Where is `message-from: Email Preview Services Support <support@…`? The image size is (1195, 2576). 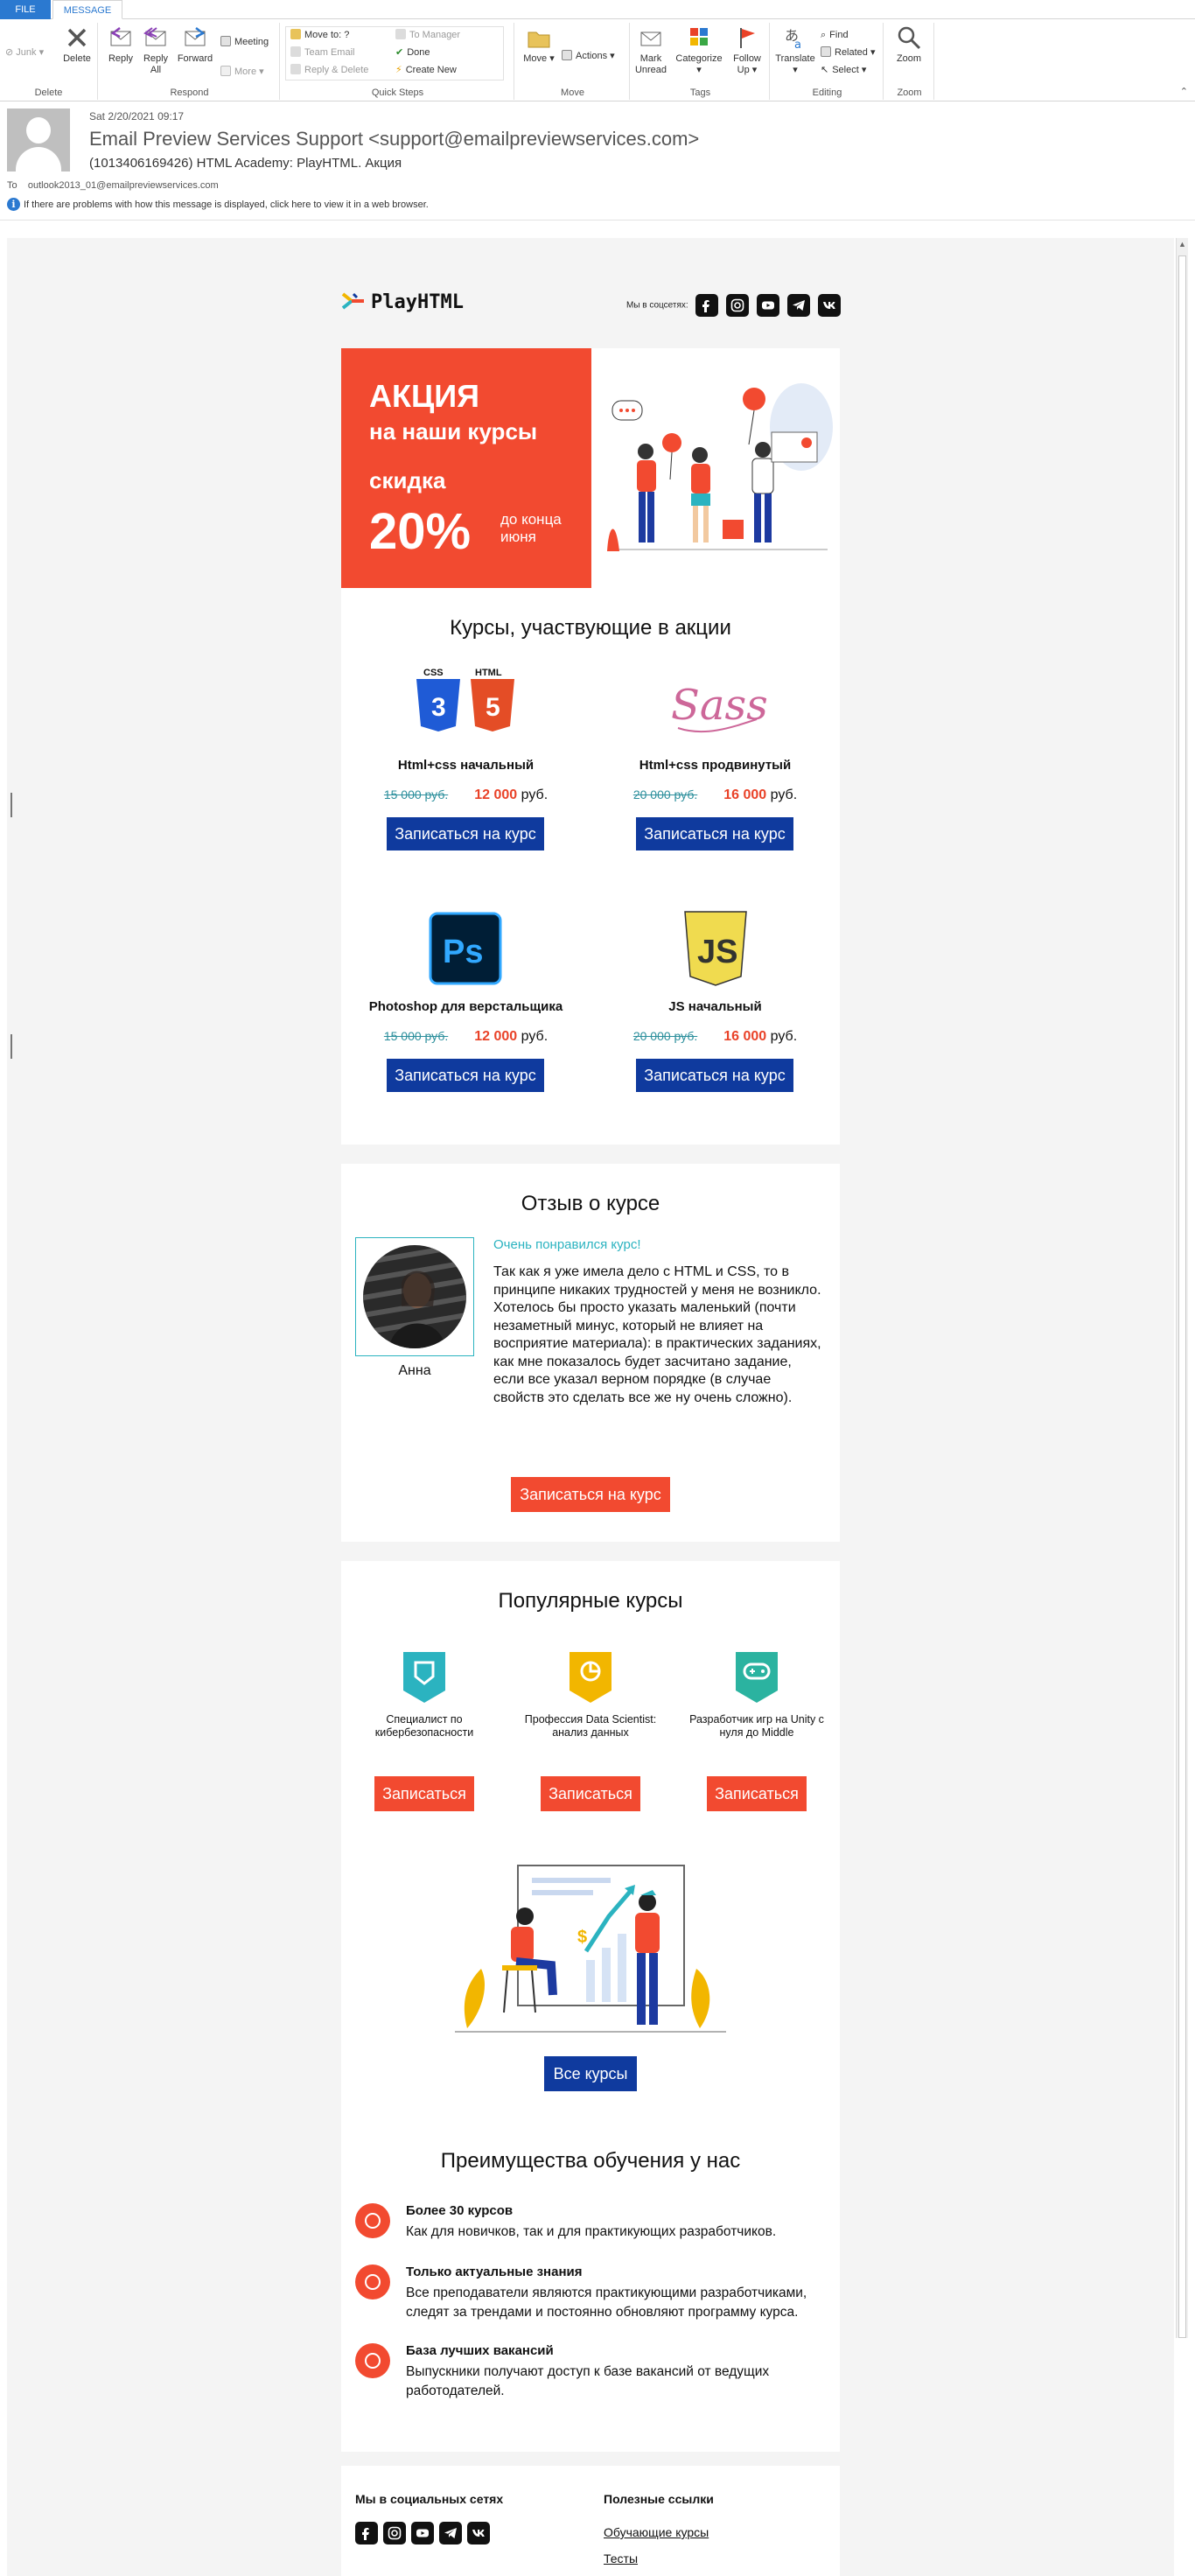 message-from: Email Preview Services Support <support@… is located at coordinates (394, 139).